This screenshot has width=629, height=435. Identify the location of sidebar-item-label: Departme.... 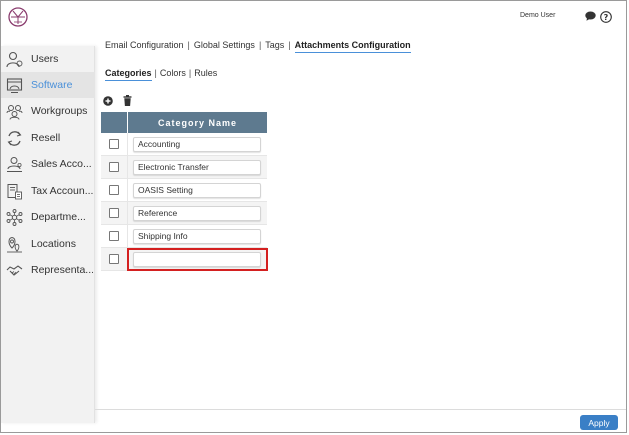
(58, 217).